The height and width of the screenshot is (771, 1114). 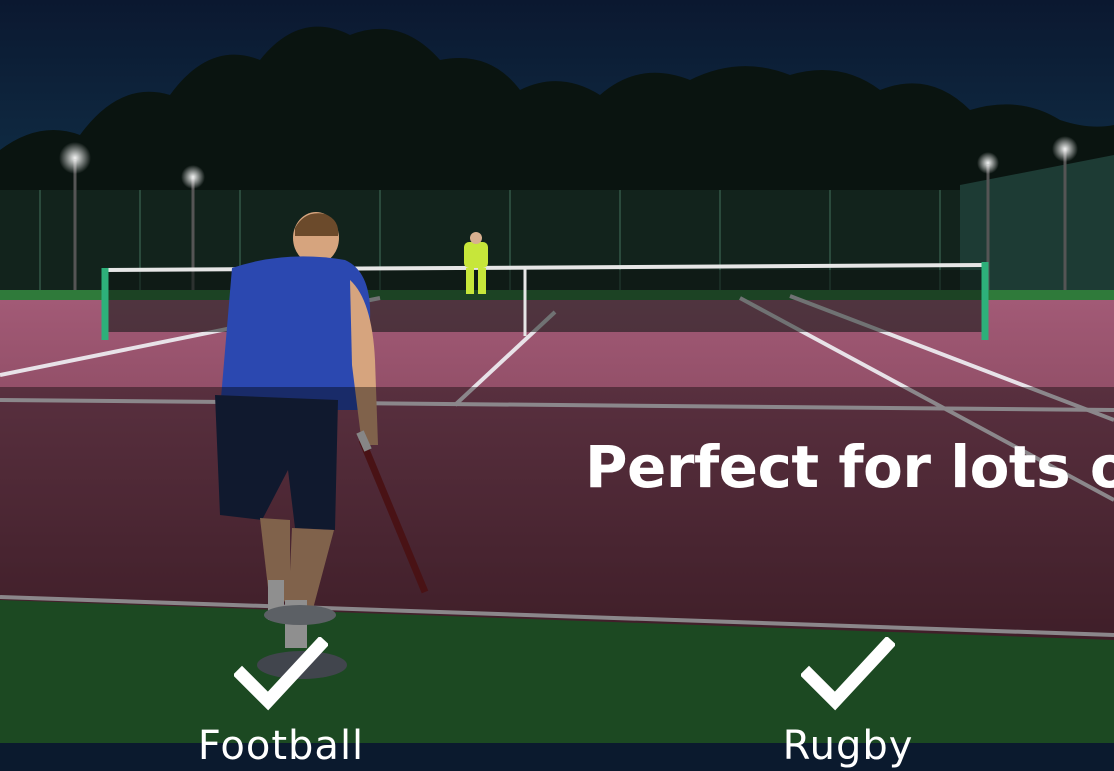 I want to click on feature-label-football: Football, so click(x=281, y=746).